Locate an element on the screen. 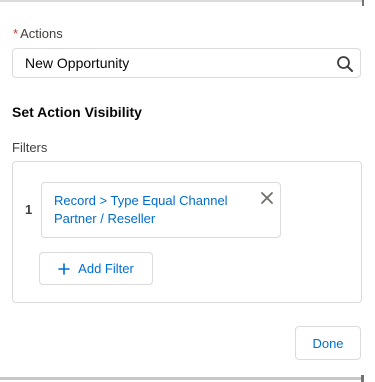  add-filter-button: Add Filter is located at coordinates (96, 268).